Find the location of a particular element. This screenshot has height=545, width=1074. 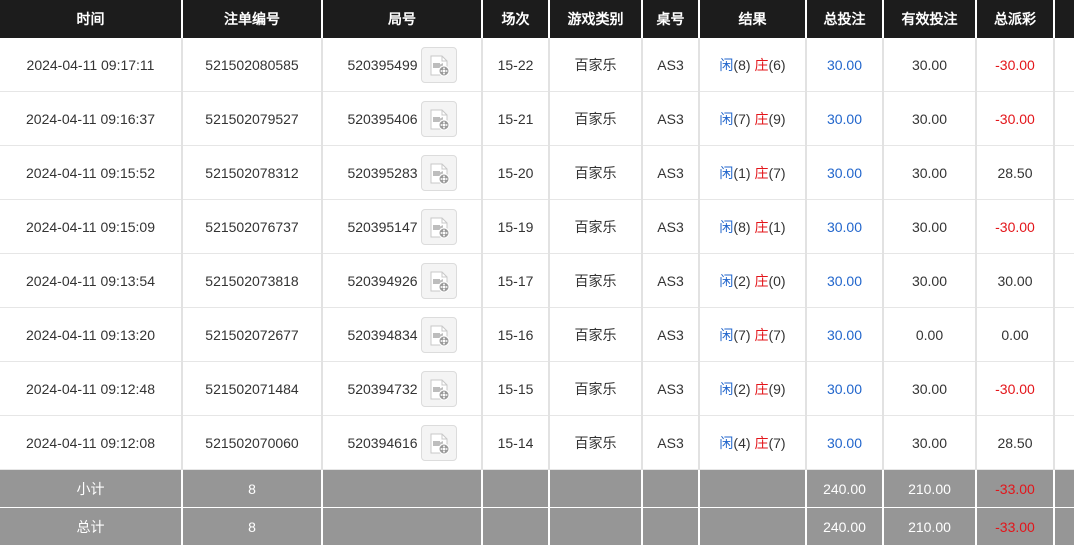

cell-result: 闲(2) 庄(9) is located at coordinates (752, 389).